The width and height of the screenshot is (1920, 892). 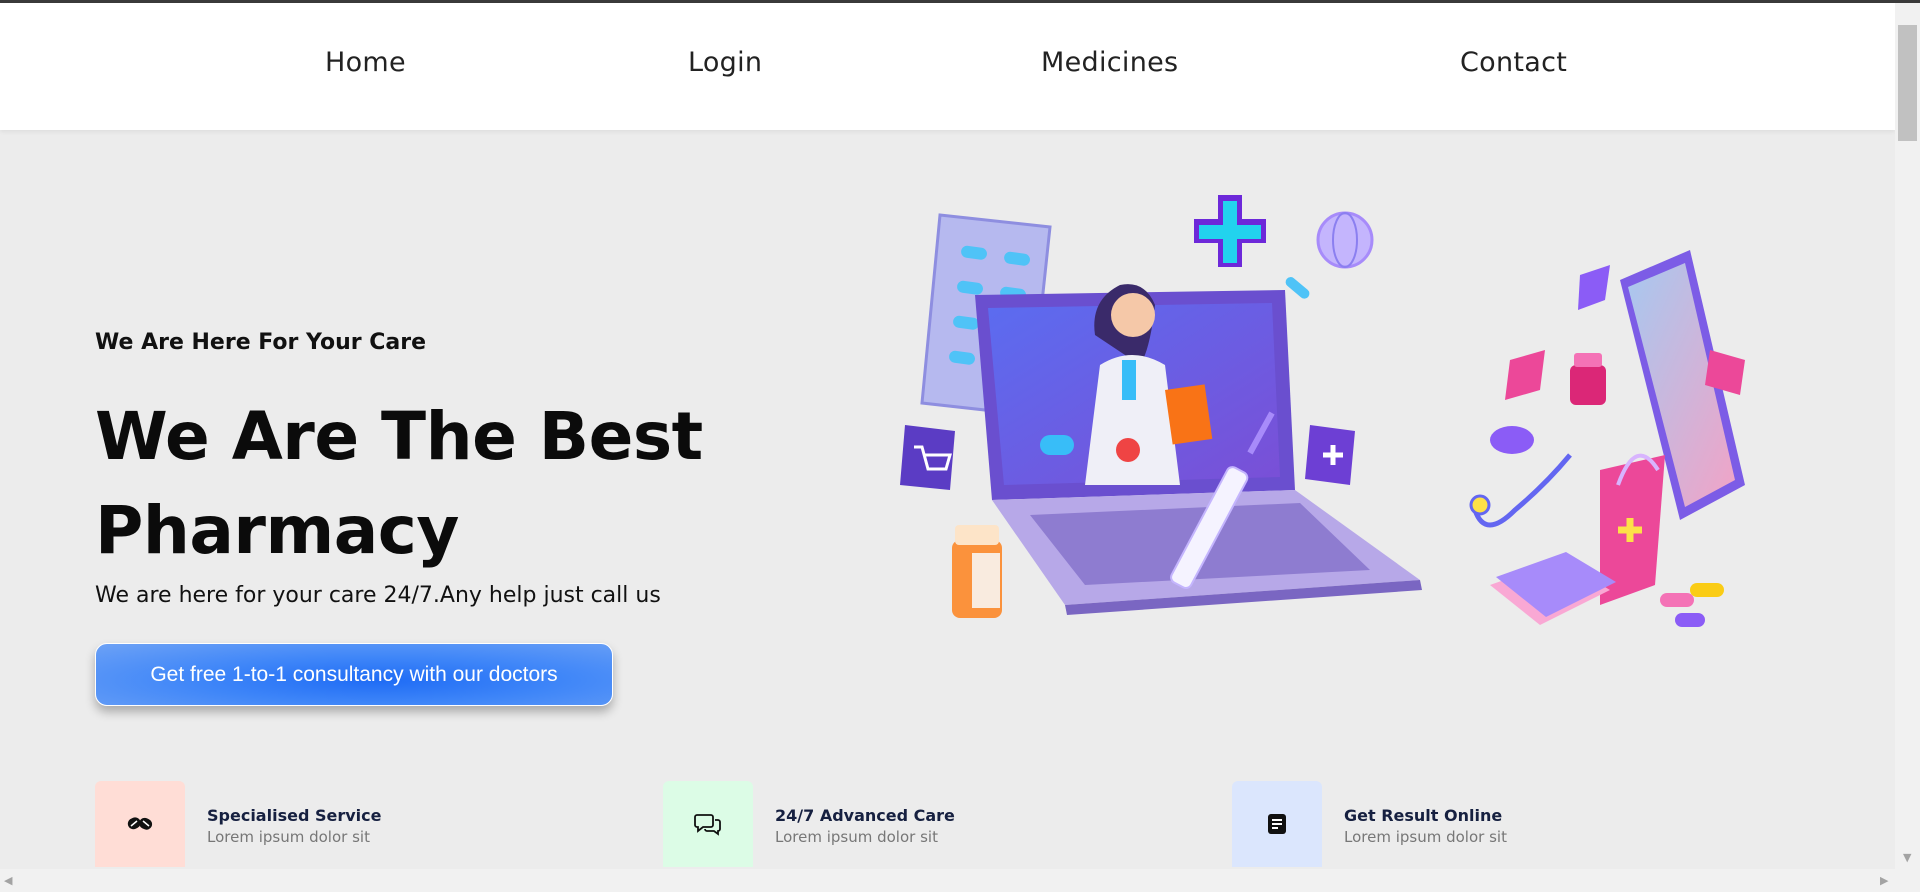 What do you see at coordinates (1907, 83) in the screenshot?
I see `vertical-scrollbar-thumb` at bounding box center [1907, 83].